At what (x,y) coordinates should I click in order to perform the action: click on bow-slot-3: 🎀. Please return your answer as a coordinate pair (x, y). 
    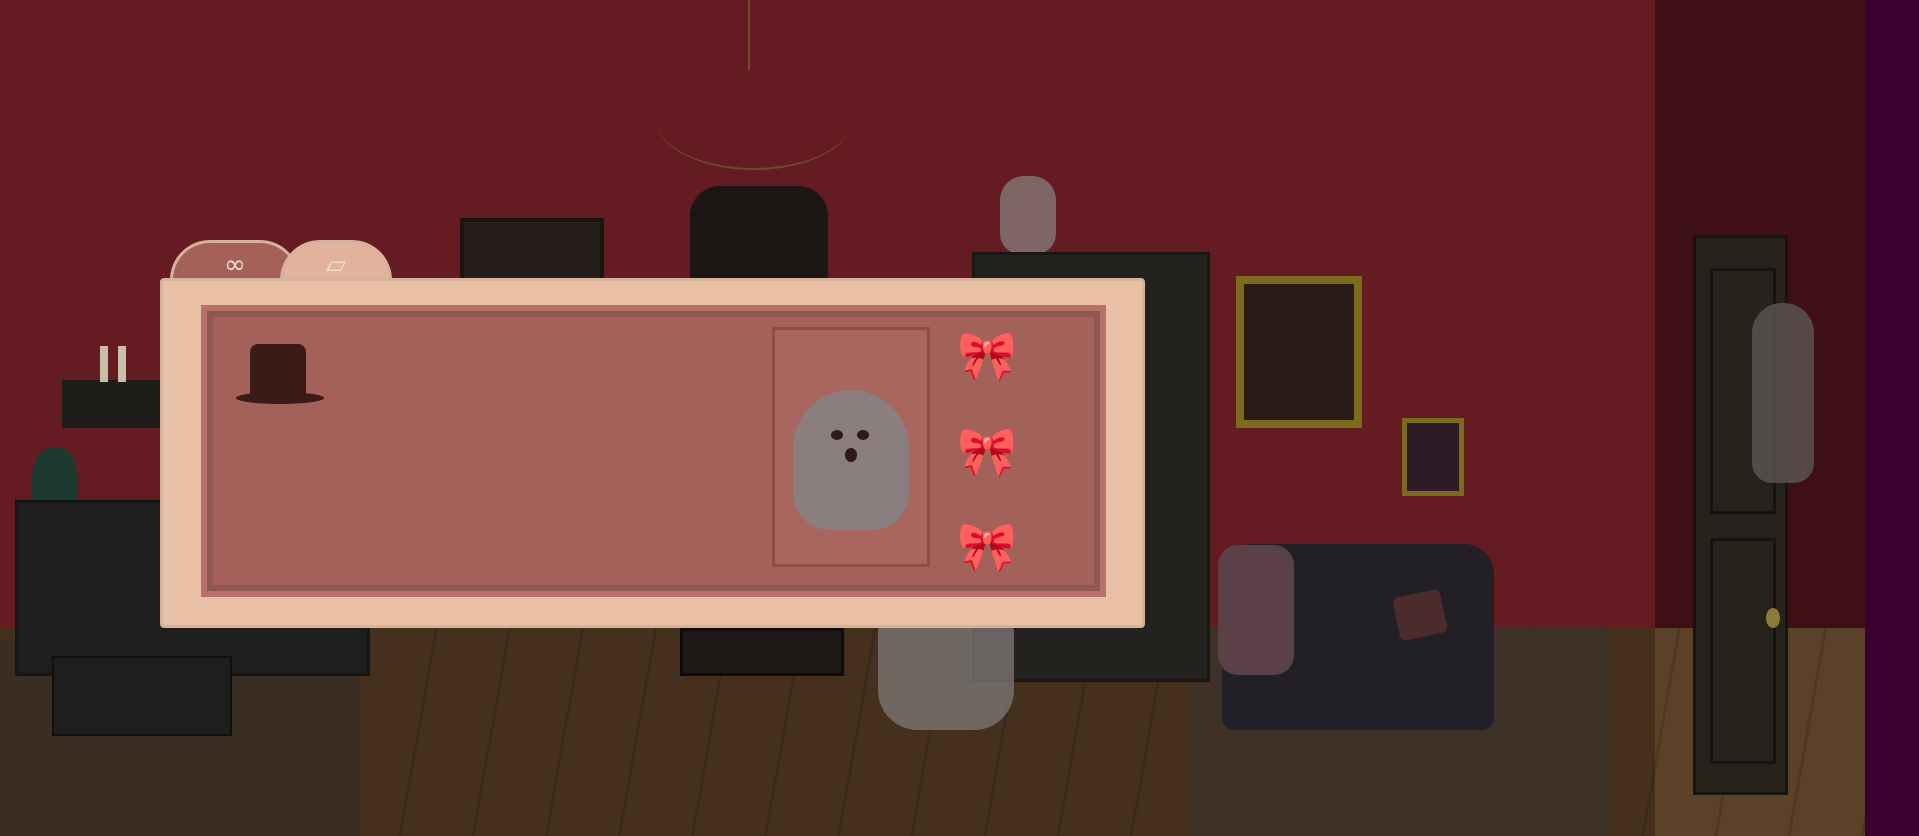
    Looking at the image, I should click on (987, 546).